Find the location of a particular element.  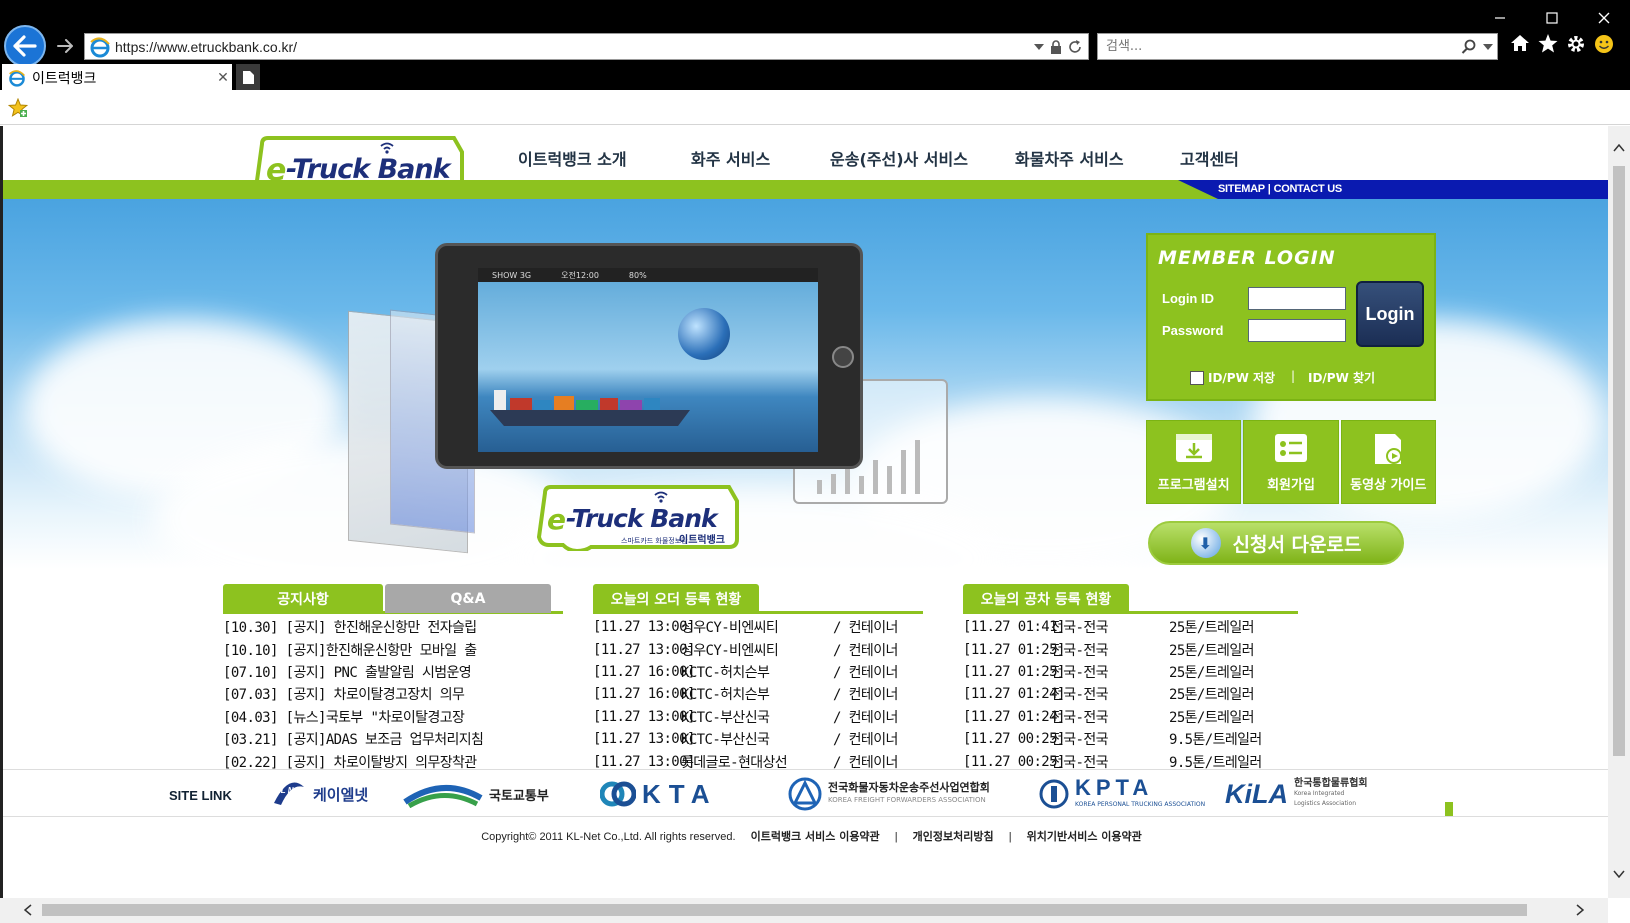

contact-us-link: CONTACT US is located at coordinates (1308, 189).